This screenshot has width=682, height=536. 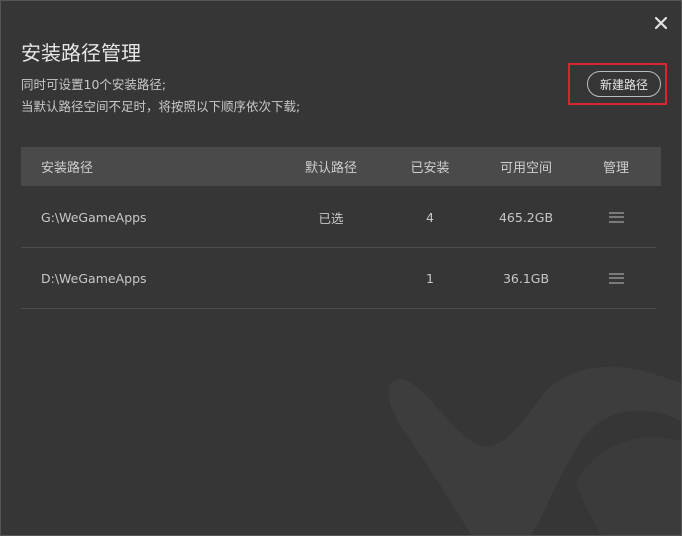 I want to click on table-row: G:\WeGameApps 已选 4 465.2GB, so click(x=338, y=217).